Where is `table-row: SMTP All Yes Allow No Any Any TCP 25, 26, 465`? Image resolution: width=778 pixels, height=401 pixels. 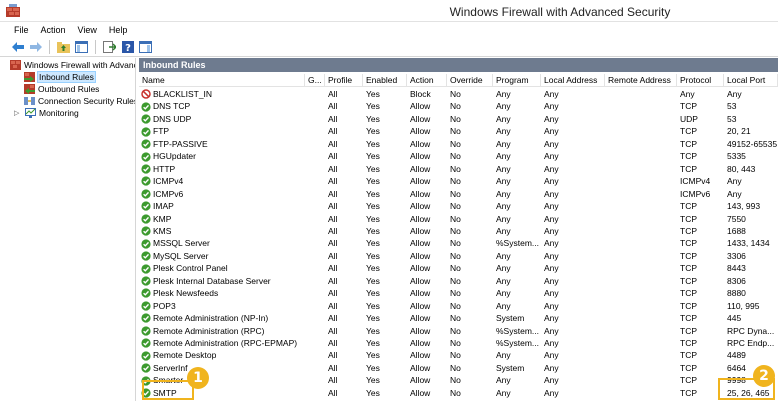 table-row: SMTP All Yes Allow No Any Any TCP 25, 26, 465 is located at coordinates (458, 393).